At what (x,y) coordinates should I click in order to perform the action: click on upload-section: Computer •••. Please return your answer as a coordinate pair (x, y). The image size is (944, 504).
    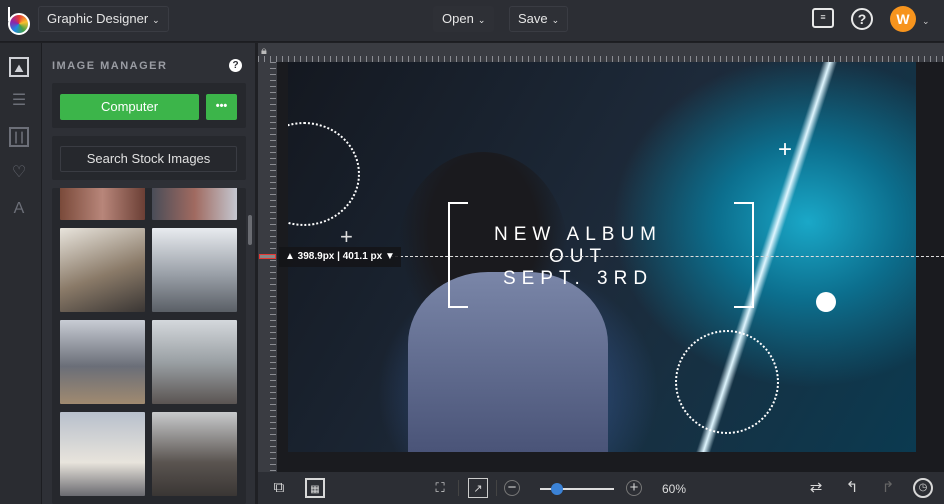
    Looking at the image, I should click on (149, 105).